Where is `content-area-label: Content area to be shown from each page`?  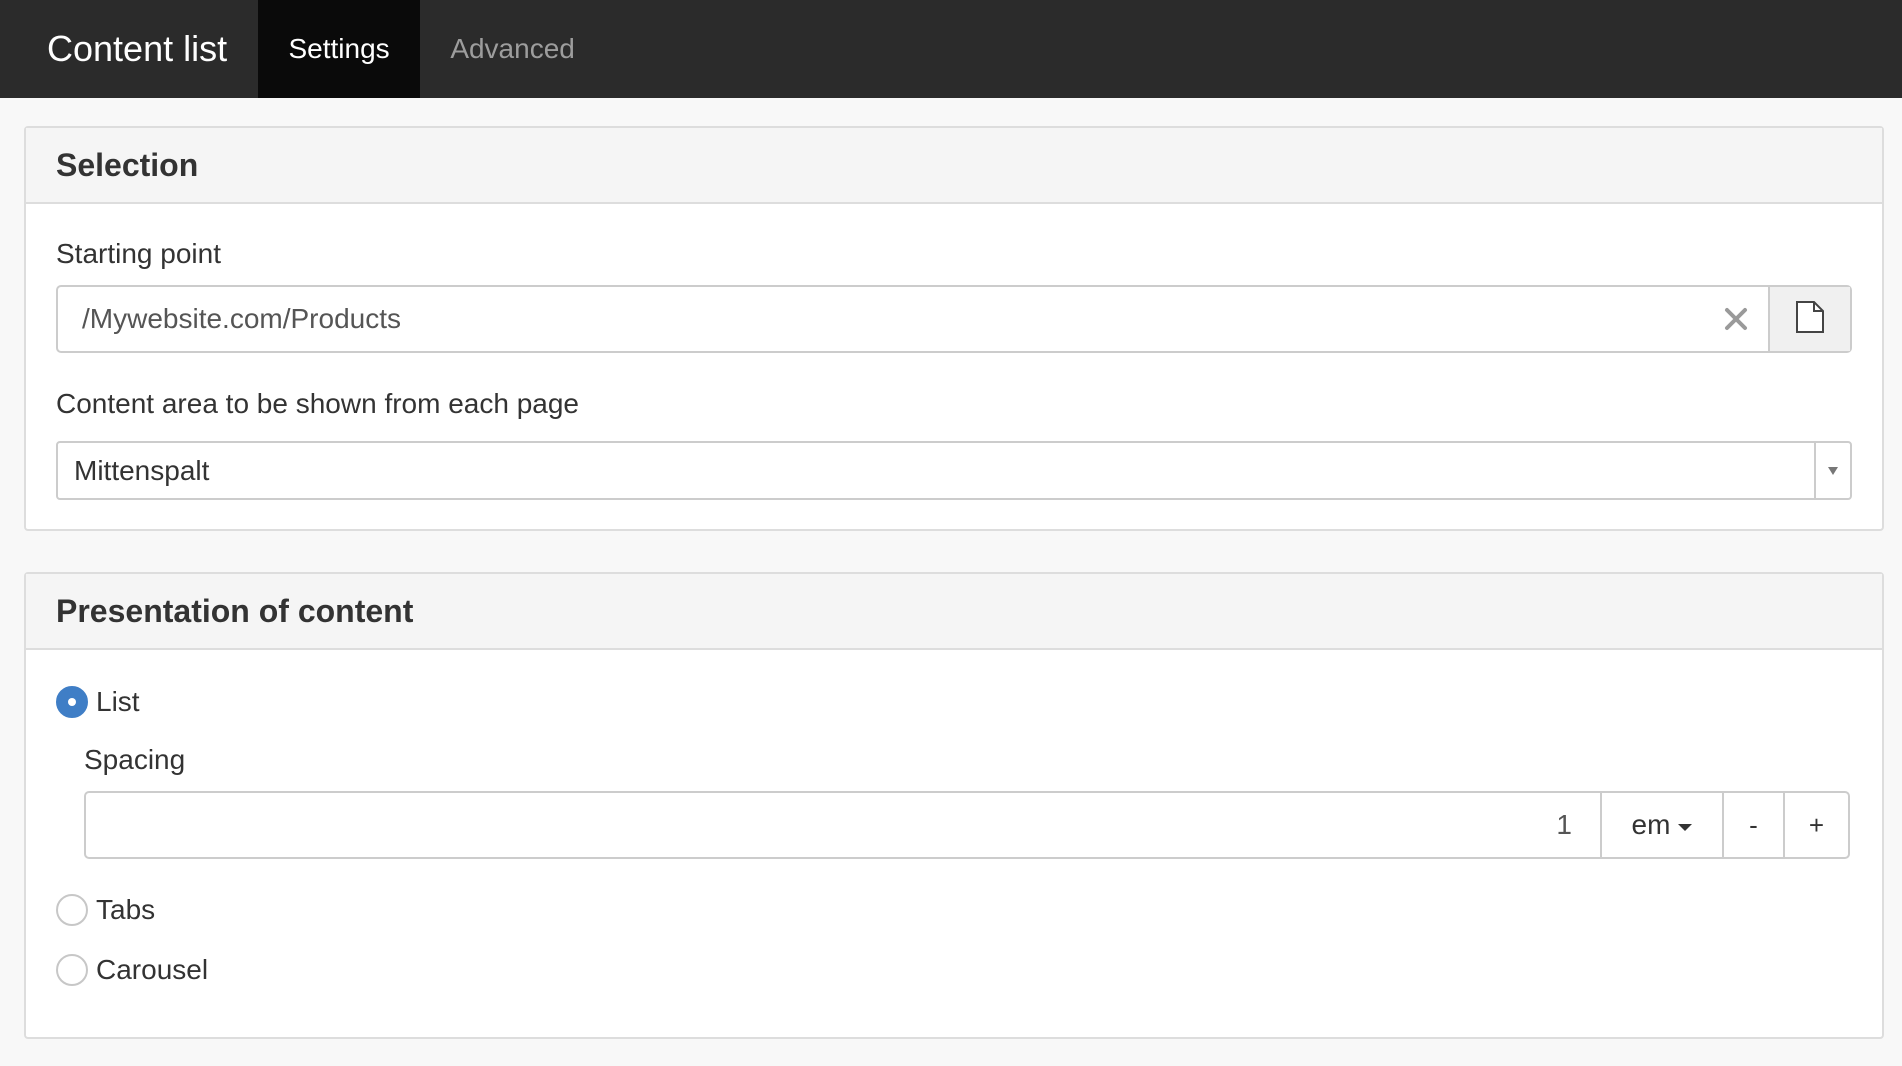
content-area-label: Content area to be shown from each page is located at coordinates (318, 403).